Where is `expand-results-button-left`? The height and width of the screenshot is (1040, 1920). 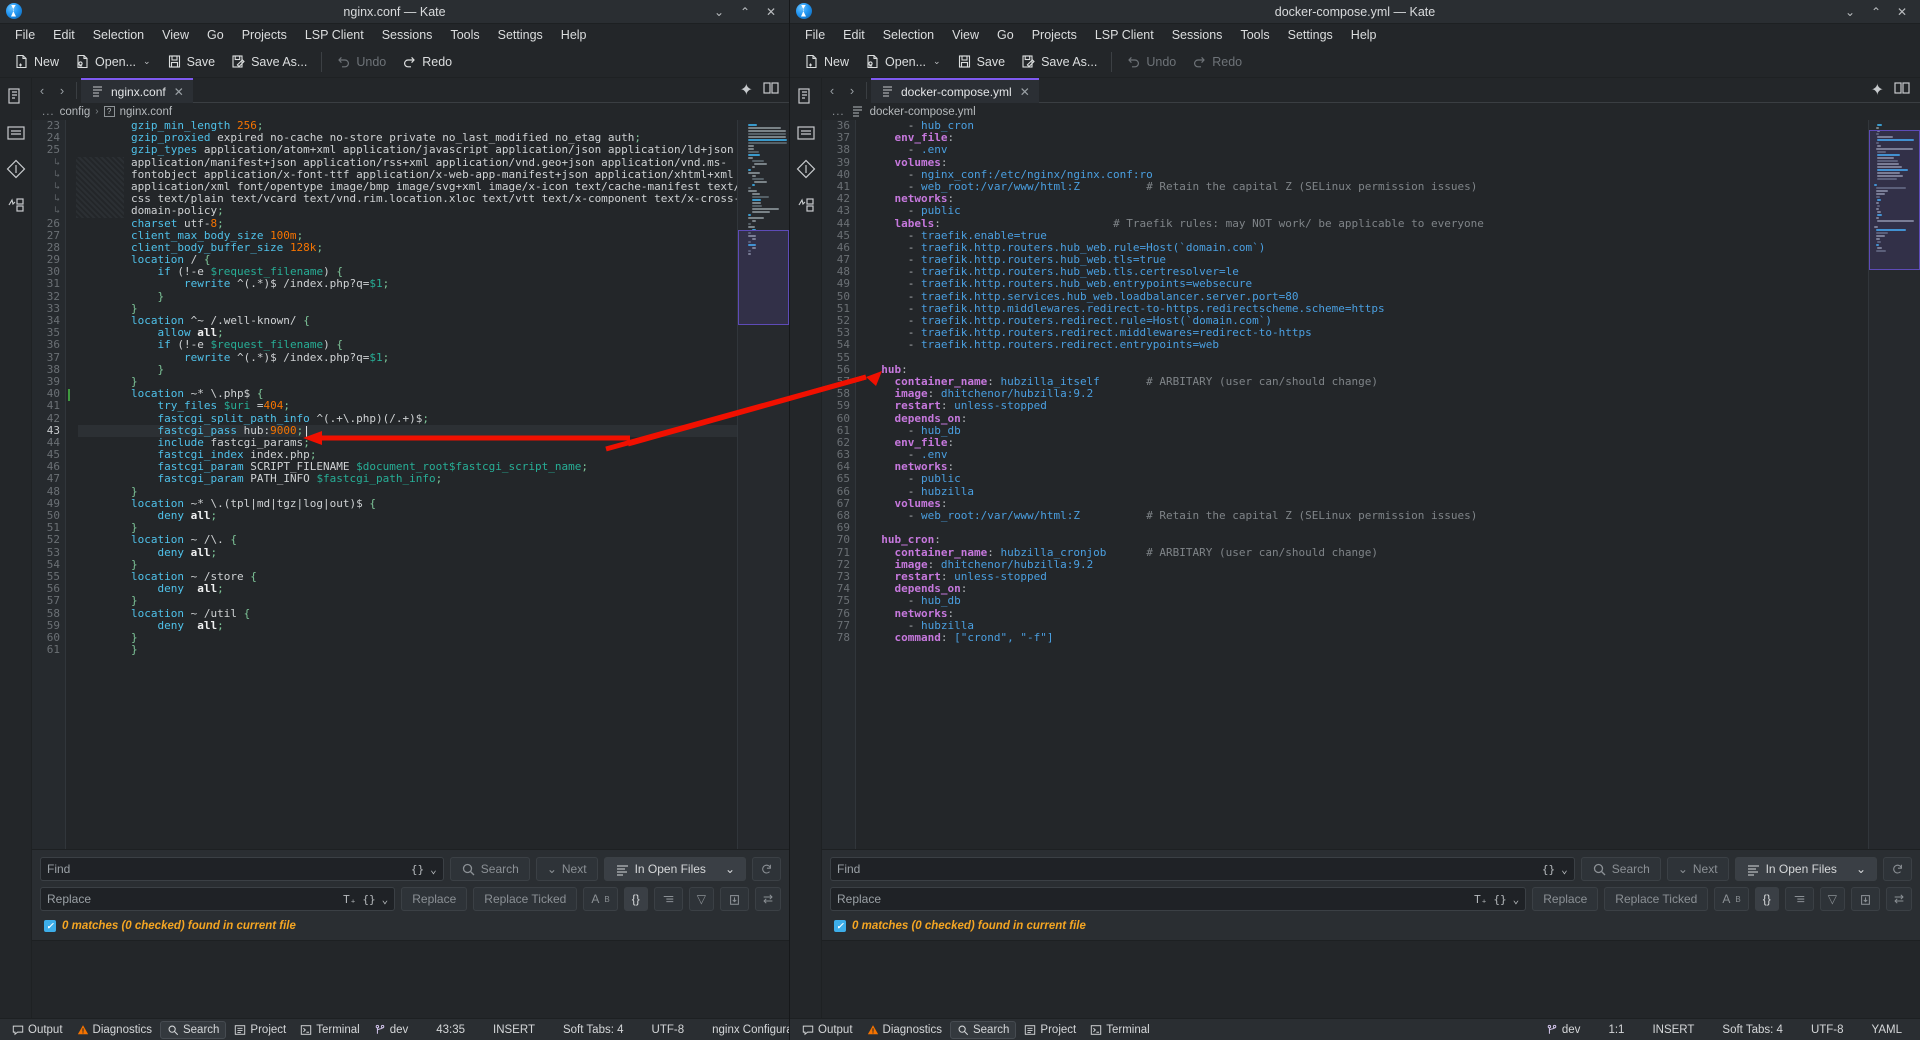
expand-results-button-left is located at coordinates (668, 899).